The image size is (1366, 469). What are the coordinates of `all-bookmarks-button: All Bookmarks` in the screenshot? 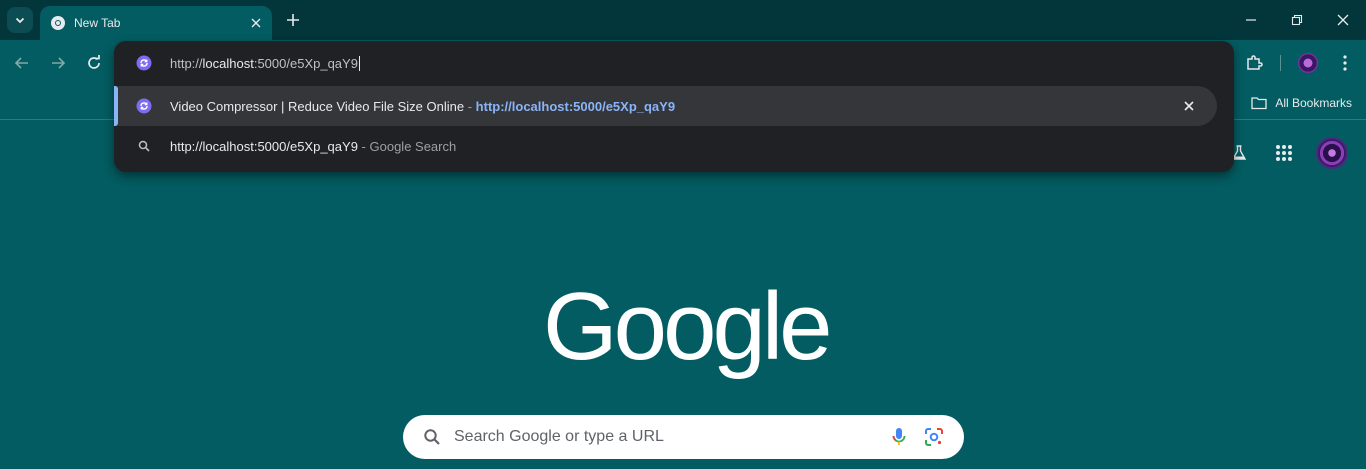 It's located at (1301, 103).